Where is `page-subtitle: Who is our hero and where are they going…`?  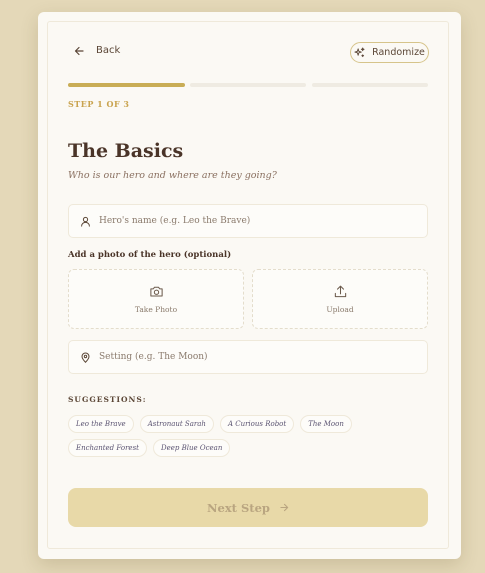 page-subtitle: Who is our hero and where are they going… is located at coordinates (172, 175).